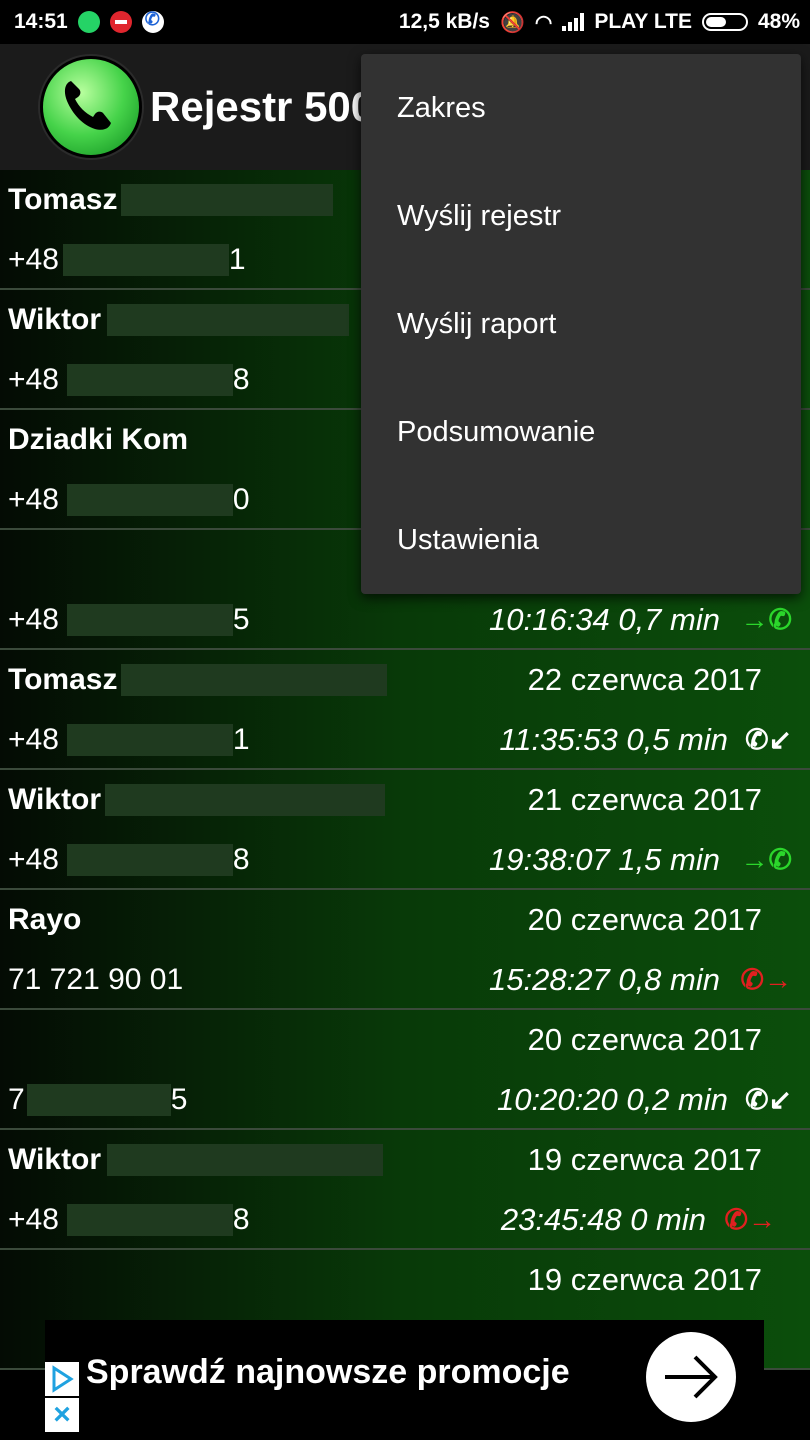  Describe the element at coordinates (41, 21) in the screenshot. I see `clock: 14:51` at that location.